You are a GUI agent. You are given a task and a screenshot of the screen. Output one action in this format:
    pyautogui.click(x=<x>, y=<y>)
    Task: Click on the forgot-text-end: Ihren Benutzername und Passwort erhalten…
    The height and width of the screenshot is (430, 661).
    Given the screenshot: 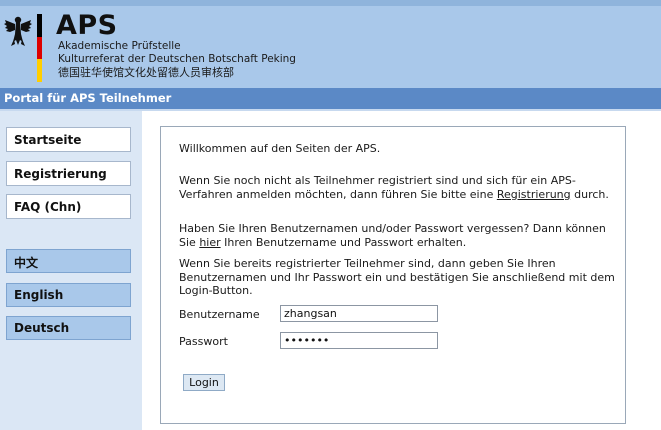 What is the action you would take?
    pyautogui.click(x=343, y=242)
    